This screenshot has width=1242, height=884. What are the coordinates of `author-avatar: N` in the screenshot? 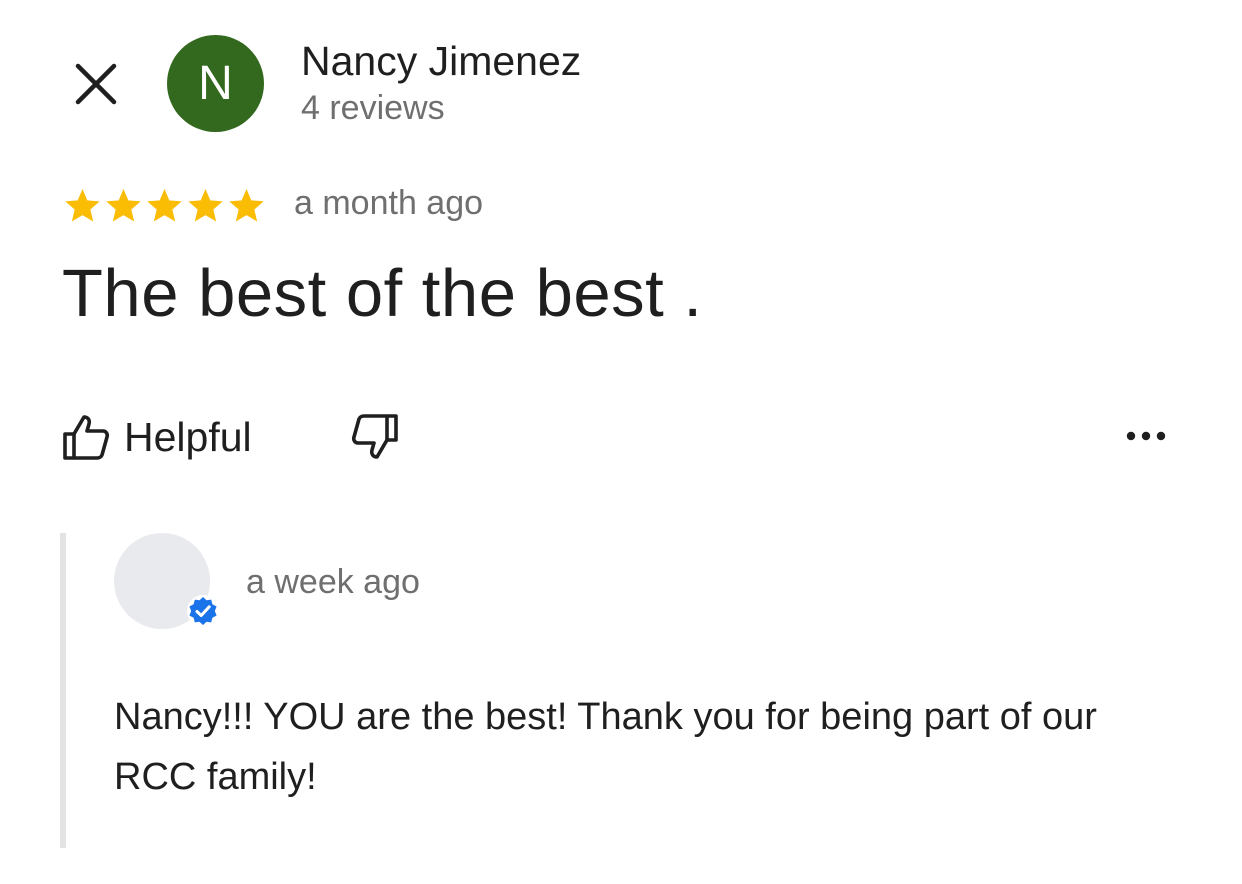 It's located at (215, 83).